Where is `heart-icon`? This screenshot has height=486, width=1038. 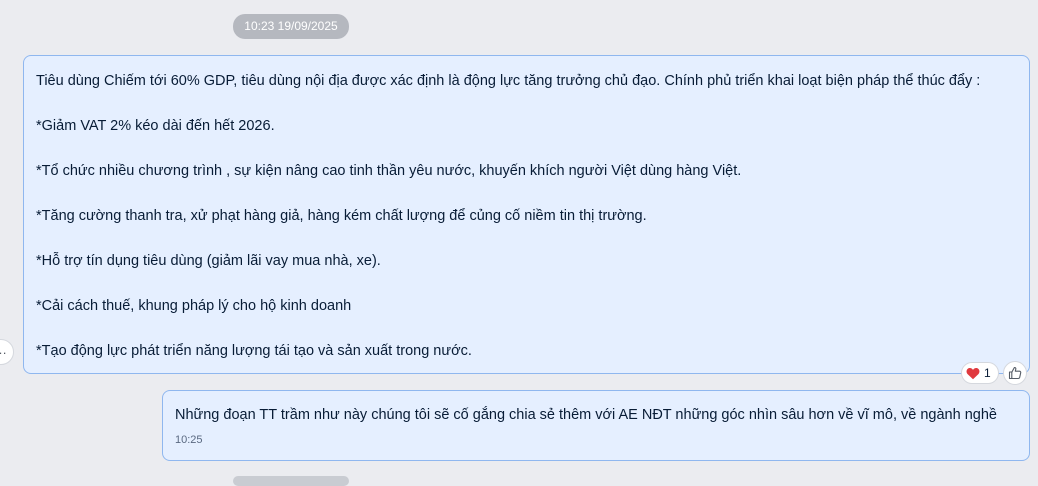
heart-icon is located at coordinates (973, 373).